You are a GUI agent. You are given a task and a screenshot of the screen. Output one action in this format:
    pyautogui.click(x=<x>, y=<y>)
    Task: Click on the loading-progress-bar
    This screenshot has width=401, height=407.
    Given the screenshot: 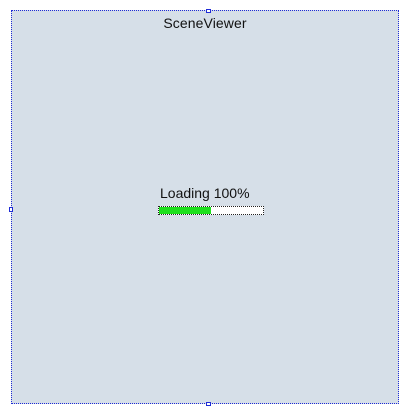 What is the action you would take?
    pyautogui.click(x=211, y=210)
    